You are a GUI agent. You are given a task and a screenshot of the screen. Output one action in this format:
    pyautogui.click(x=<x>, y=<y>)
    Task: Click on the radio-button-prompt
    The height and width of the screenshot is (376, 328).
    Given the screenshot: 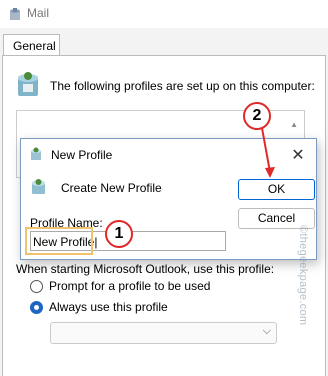 What is the action you would take?
    pyautogui.click(x=36, y=286)
    